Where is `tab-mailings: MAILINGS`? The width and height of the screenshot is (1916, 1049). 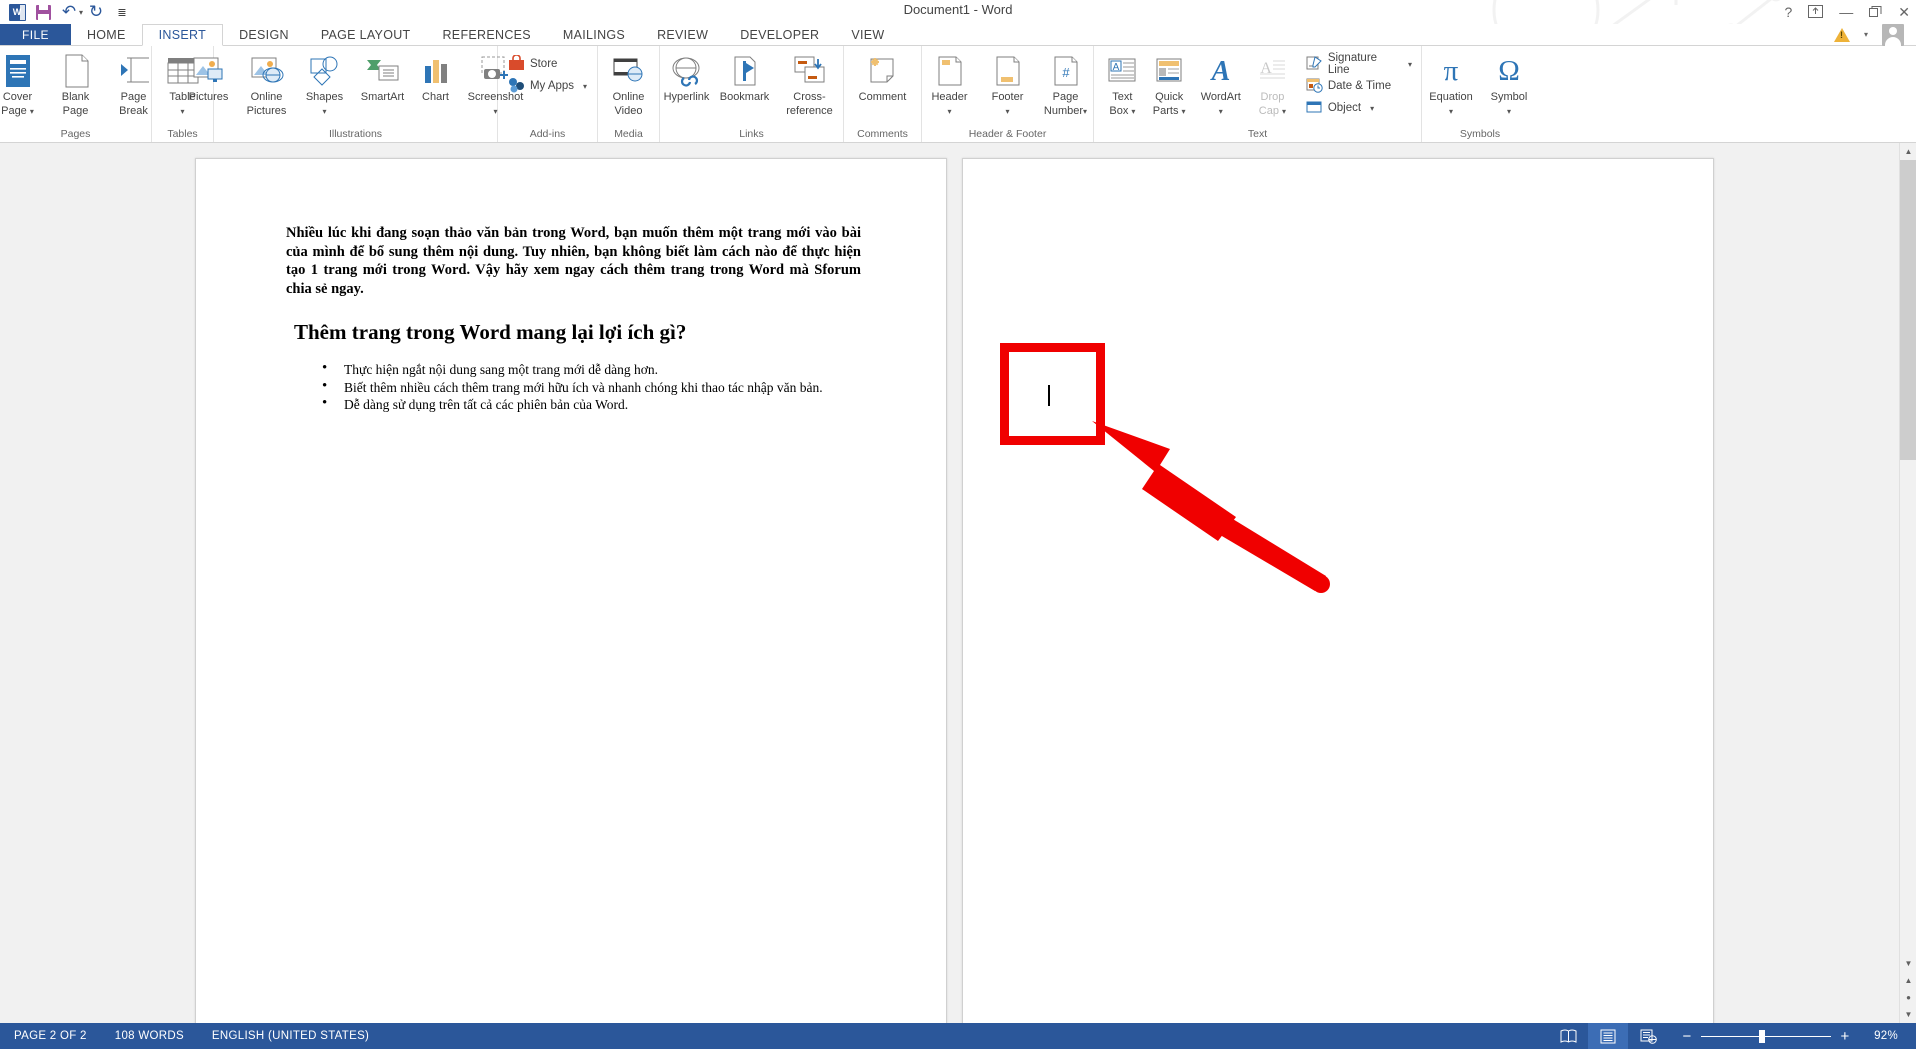 tab-mailings: MAILINGS is located at coordinates (594, 34).